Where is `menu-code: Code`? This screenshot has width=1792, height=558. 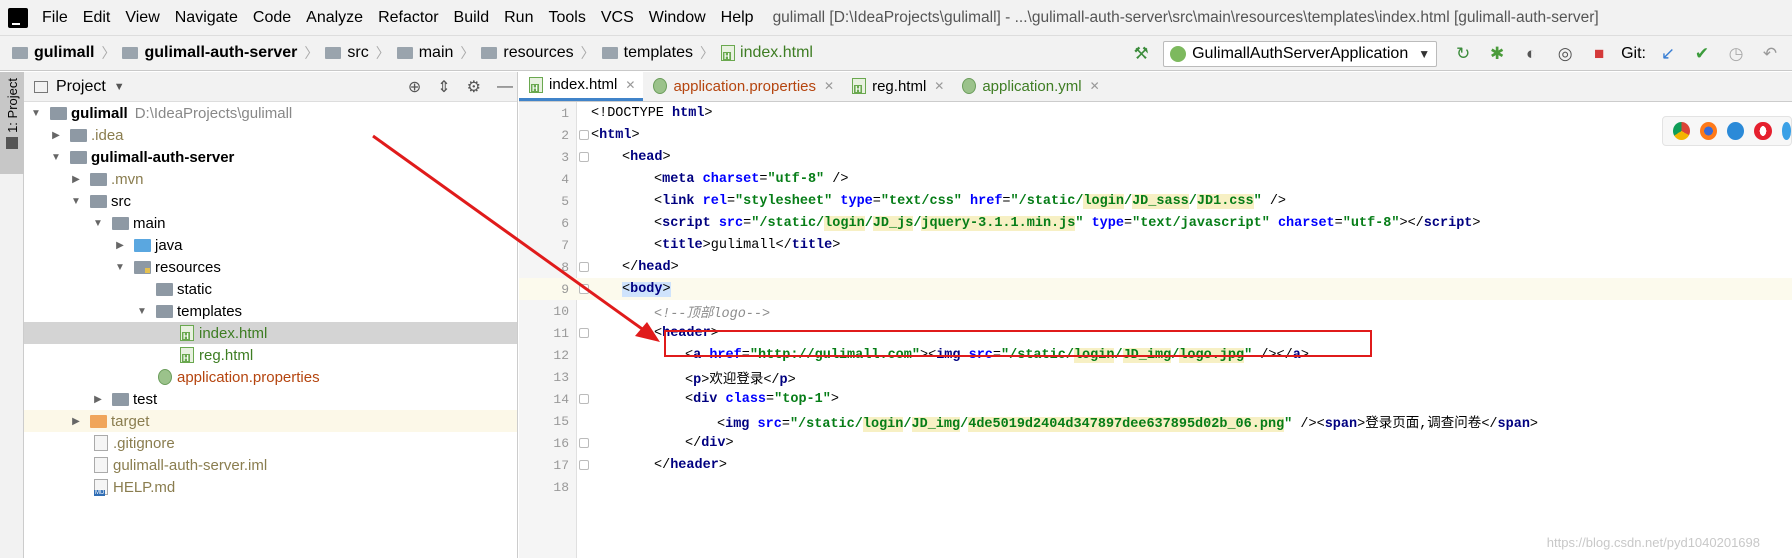 menu-code: Code is located at coordinates (272, 18).